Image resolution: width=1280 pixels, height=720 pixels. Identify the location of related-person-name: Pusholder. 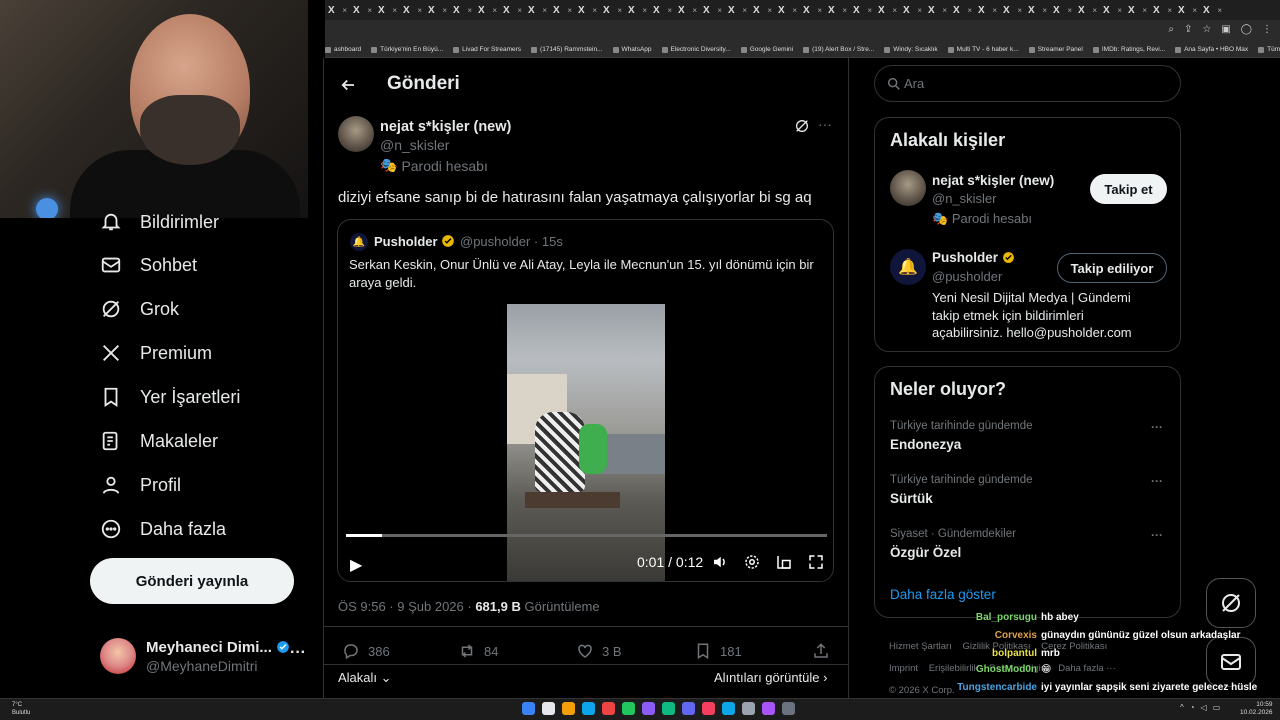
(973, 257).